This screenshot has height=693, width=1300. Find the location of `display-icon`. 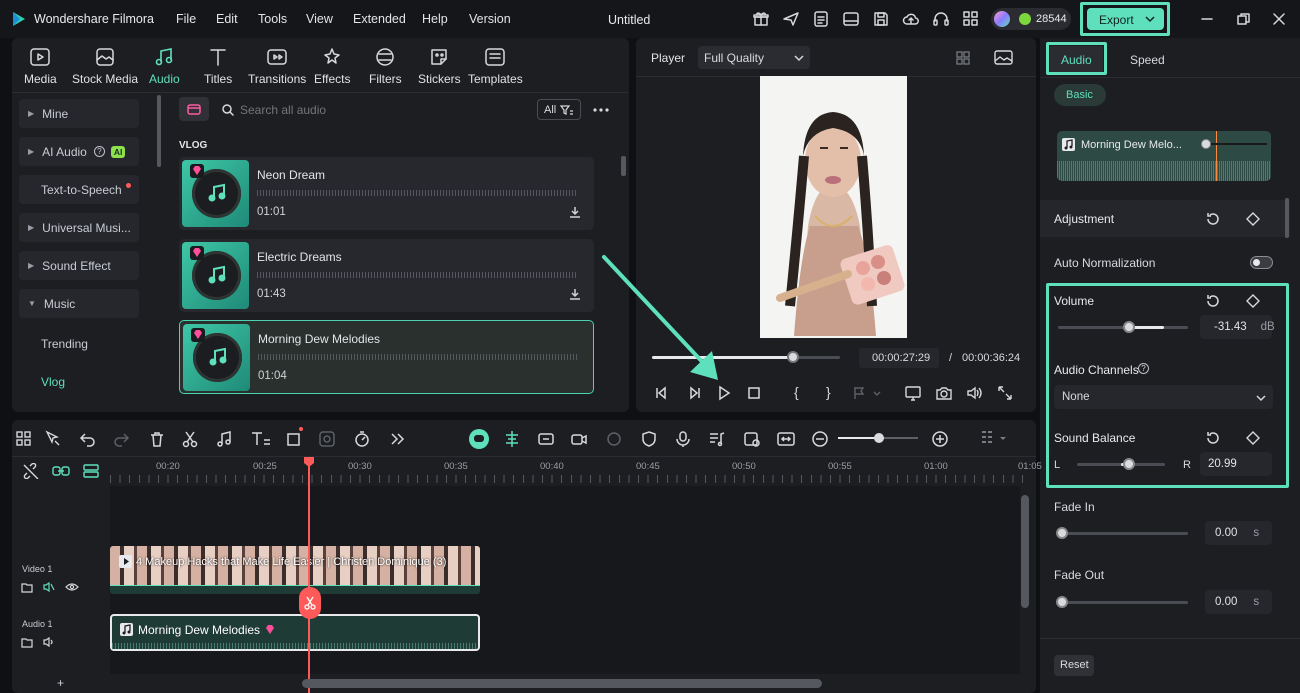

display-icon is located at coordinates (913, 393).